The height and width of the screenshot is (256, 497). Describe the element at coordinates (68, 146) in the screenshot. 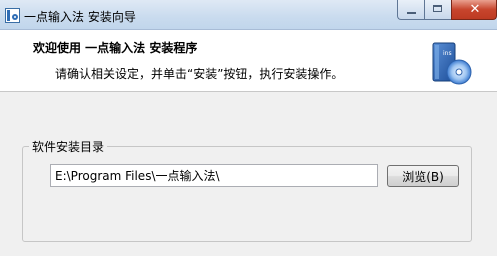

I see `install-dir-label: 软件安装目录` at that location.